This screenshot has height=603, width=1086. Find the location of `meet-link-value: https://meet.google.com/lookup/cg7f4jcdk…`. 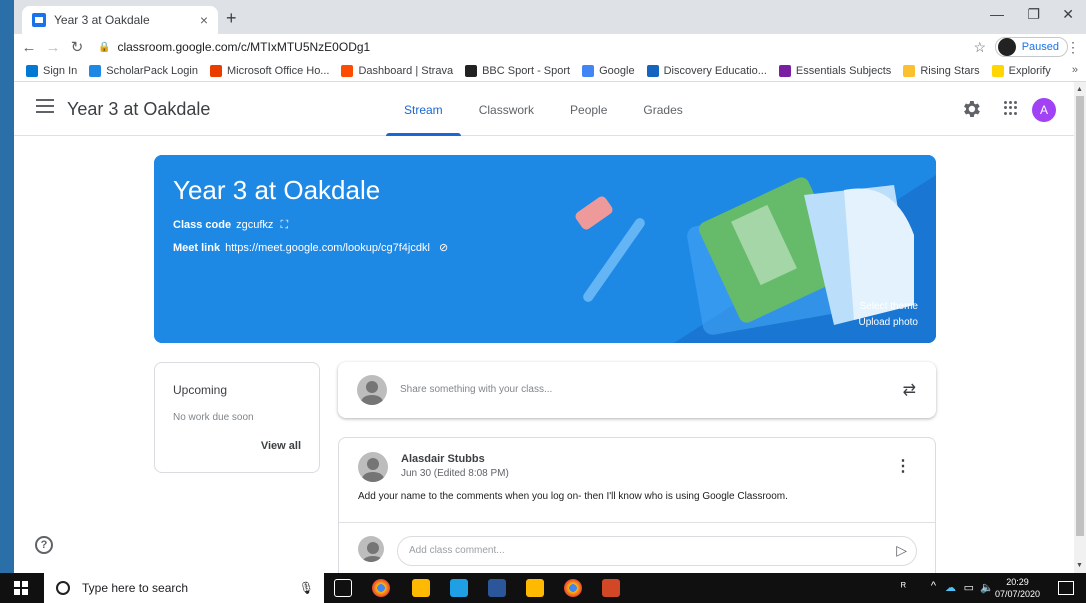

meet-link-value: https://meet.google.com/lookup/cg7f4jcdk… is located at coordinates (327, 248).